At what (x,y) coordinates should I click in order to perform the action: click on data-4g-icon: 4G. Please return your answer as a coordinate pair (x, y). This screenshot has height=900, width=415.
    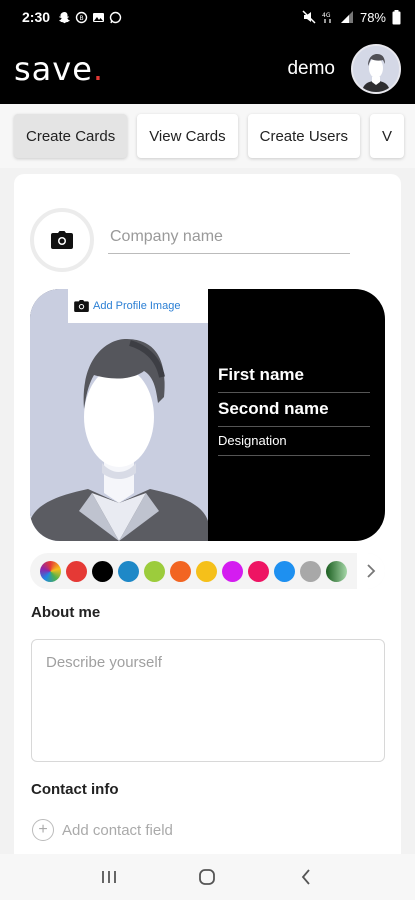
    Looking at the image, I should click on (326, 17).